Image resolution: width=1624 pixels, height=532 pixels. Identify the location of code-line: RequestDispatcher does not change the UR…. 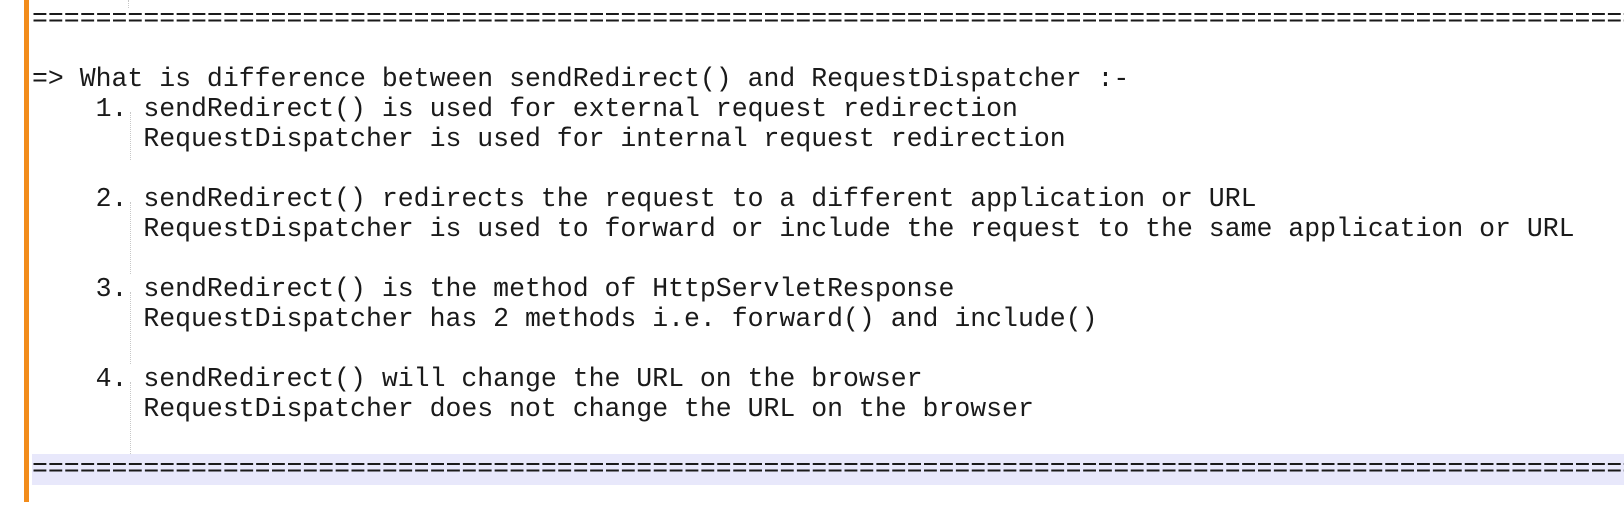
(533, 409).